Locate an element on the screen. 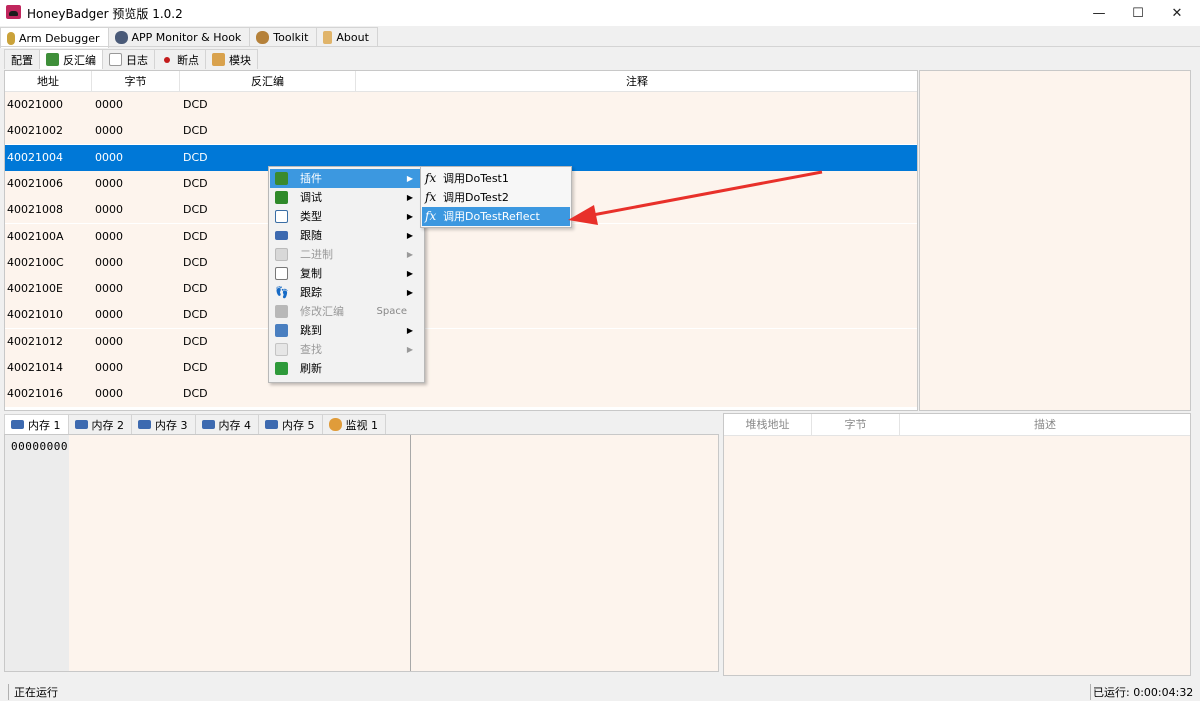 The height and width of the screenshot is (701, 1200). tab-label: Toolkit is located at coordinates (291, 37).